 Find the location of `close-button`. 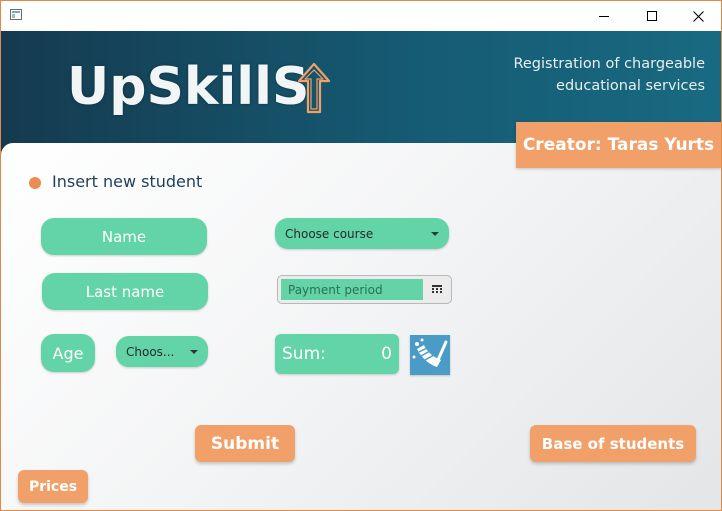

close-button is located at coordinates (698, 16).